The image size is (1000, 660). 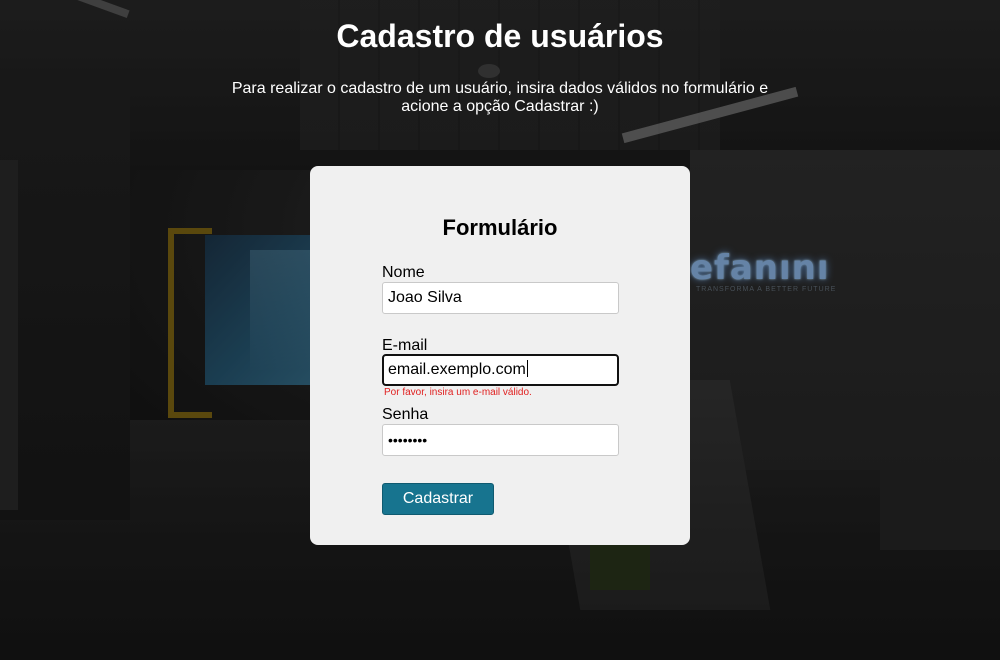 I want to click on email-label: E-mail, so click(x=405, y=345).